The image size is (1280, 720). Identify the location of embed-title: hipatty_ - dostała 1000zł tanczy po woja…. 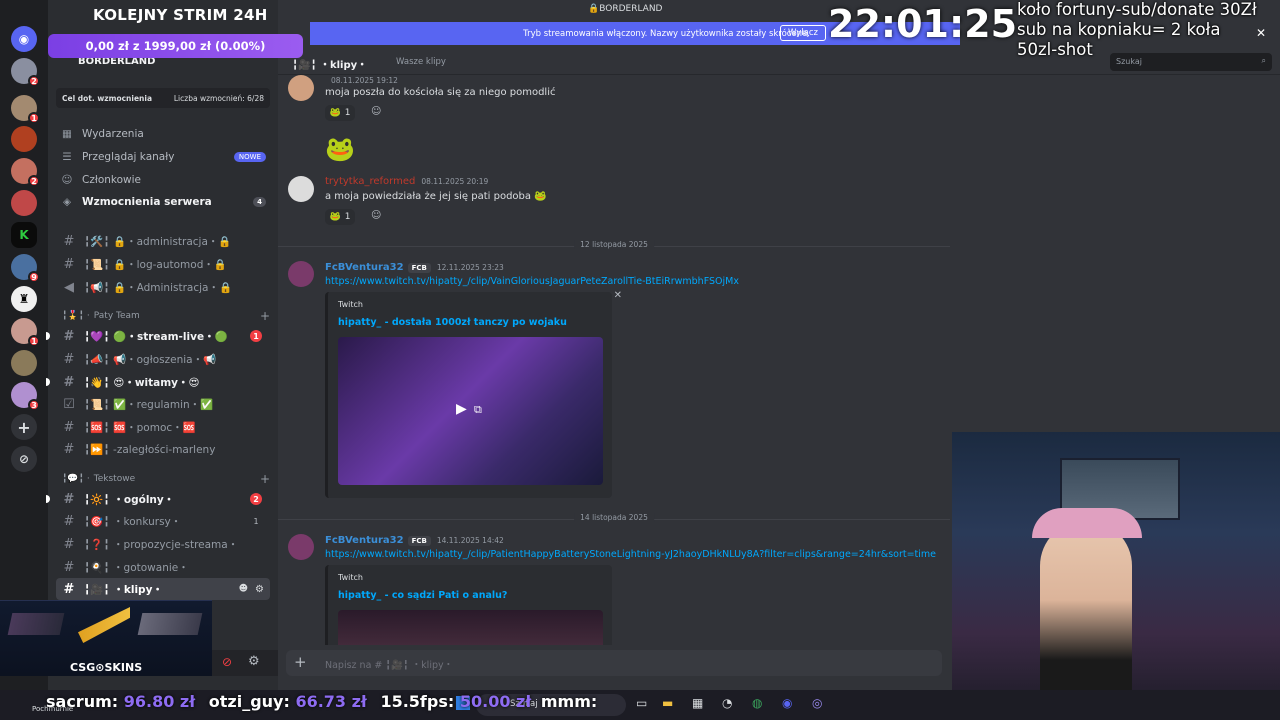
(452, 322).